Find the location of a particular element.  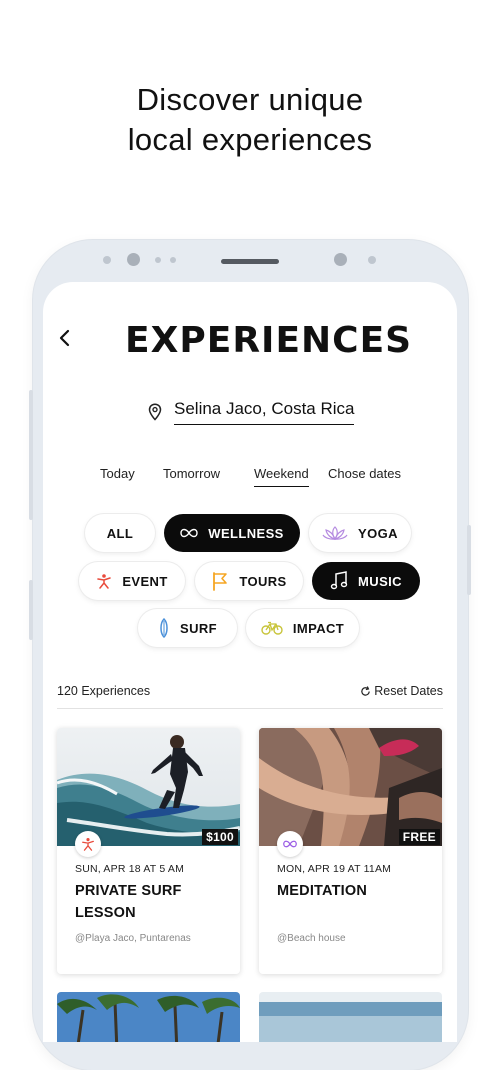

chip-label: ALL is located at coordinates (120, 533).